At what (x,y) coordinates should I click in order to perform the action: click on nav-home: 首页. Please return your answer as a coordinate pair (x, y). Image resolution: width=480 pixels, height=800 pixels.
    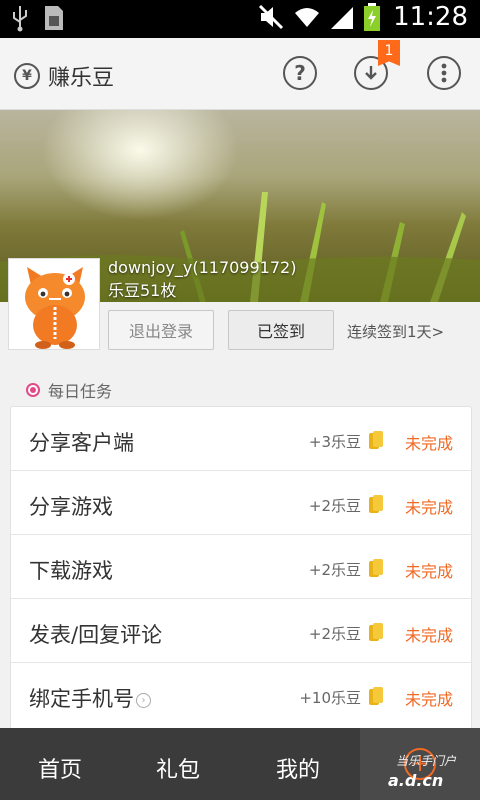
    Looking at the image, I should click on (60, 768).